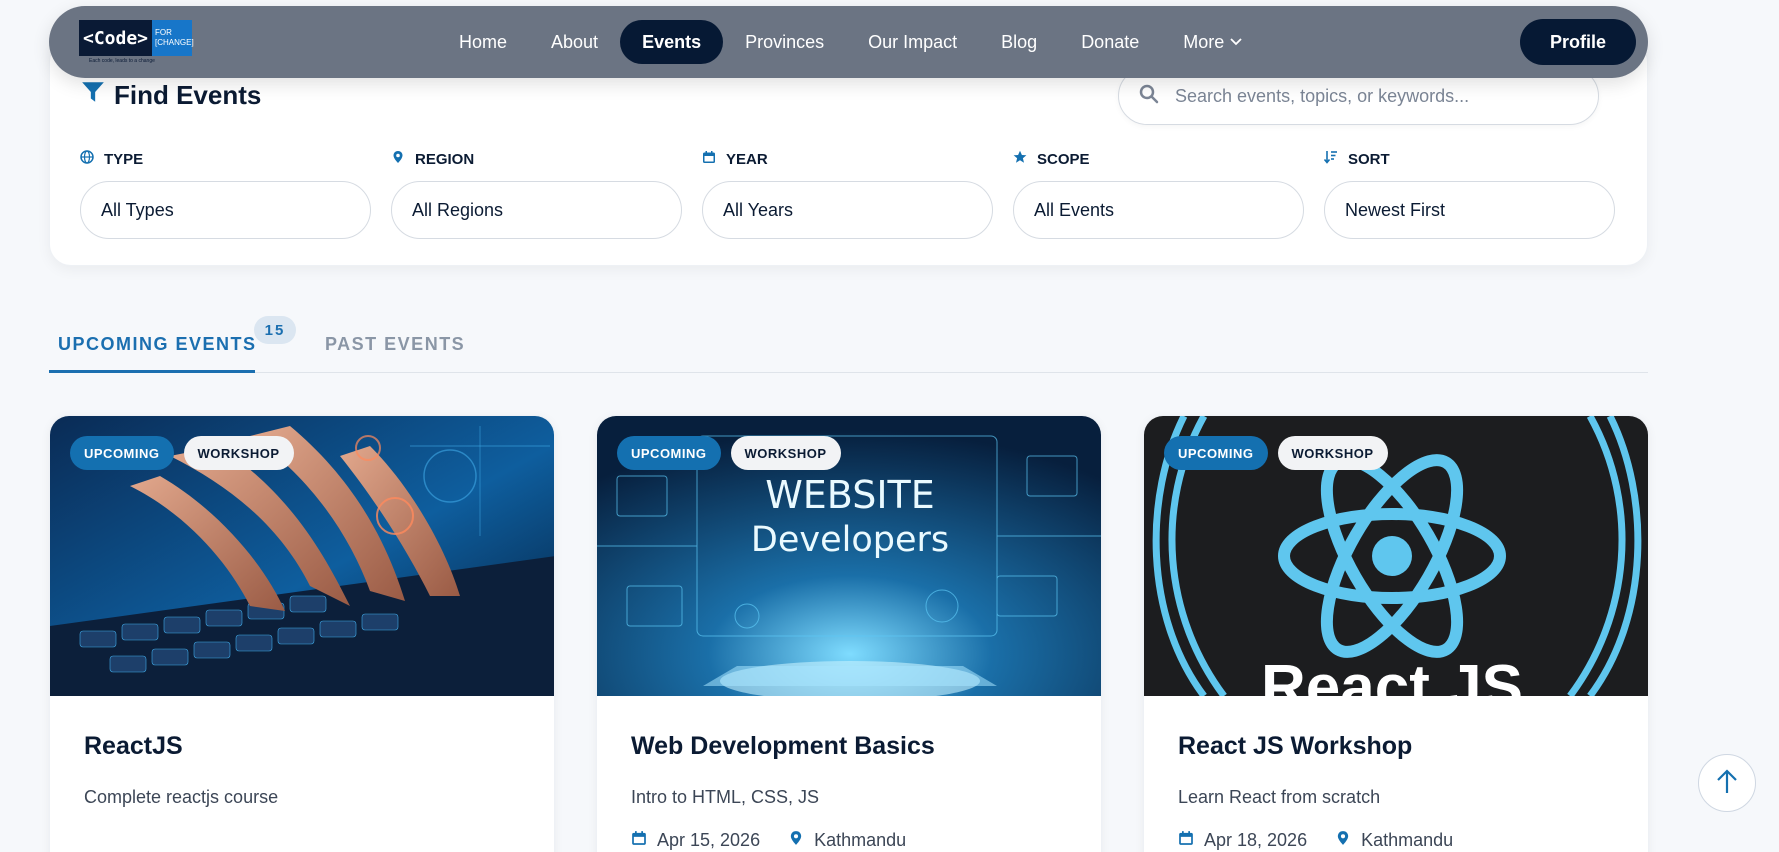  I want to click on sort-select: Newest First, so click(1469, 210).